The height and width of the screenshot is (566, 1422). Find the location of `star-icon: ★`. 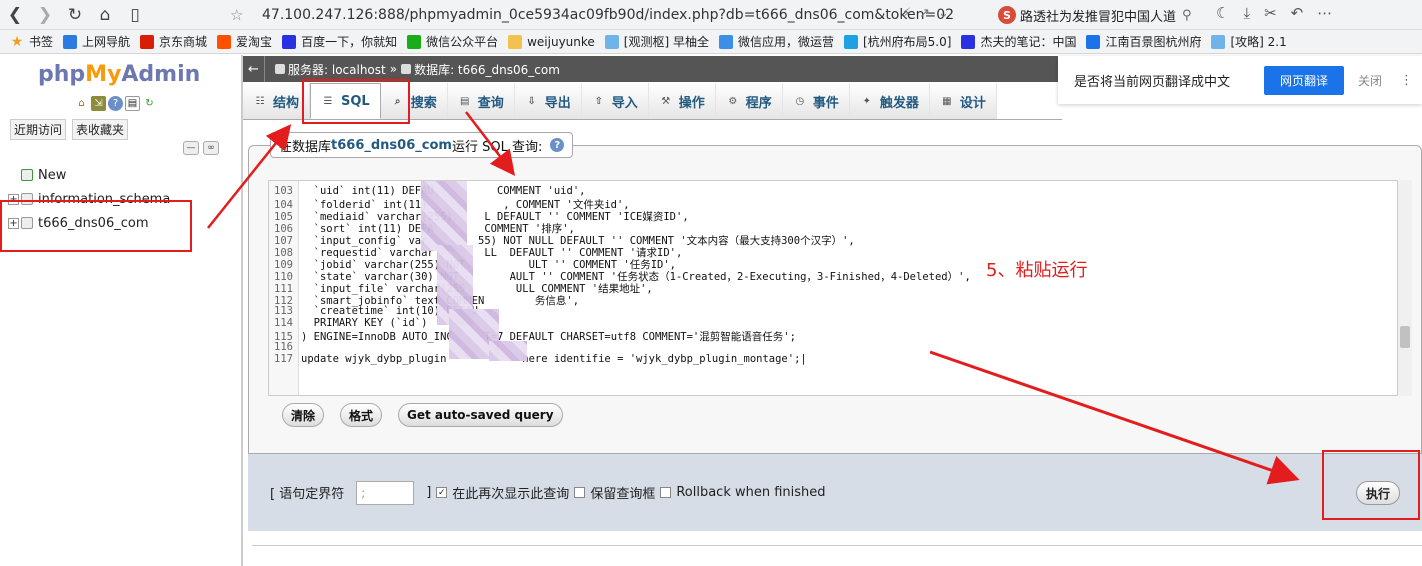

star-icon: ★ is located at coordinates (17, 41).